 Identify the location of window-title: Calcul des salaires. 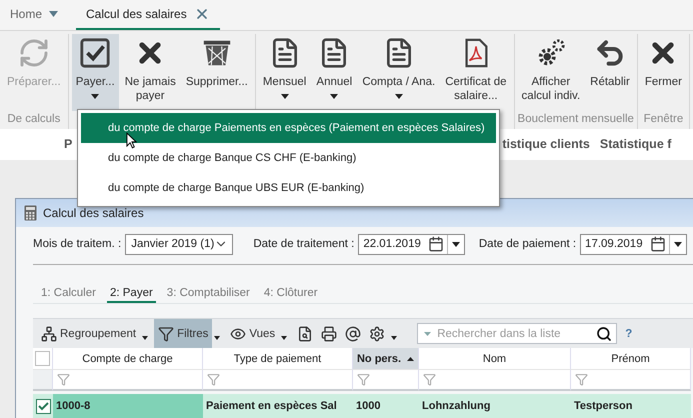
(93, 213).